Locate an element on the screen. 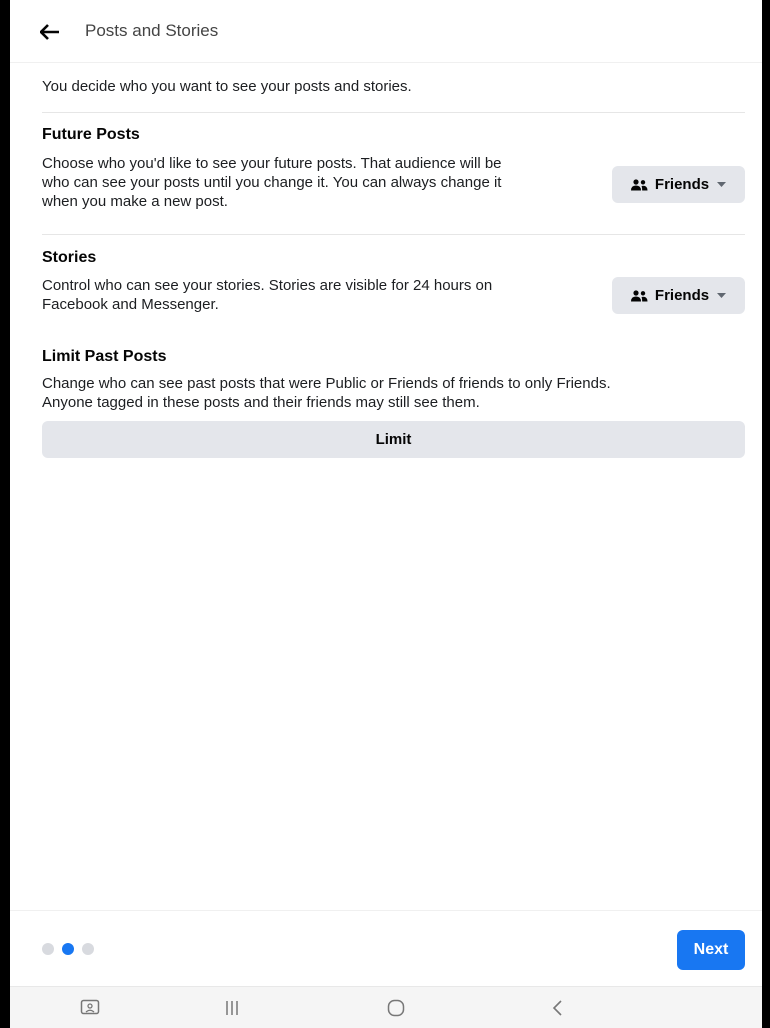 This screenshot has height=1028, width=770. system-navigation-bar is located at coordinates (386, 1007).